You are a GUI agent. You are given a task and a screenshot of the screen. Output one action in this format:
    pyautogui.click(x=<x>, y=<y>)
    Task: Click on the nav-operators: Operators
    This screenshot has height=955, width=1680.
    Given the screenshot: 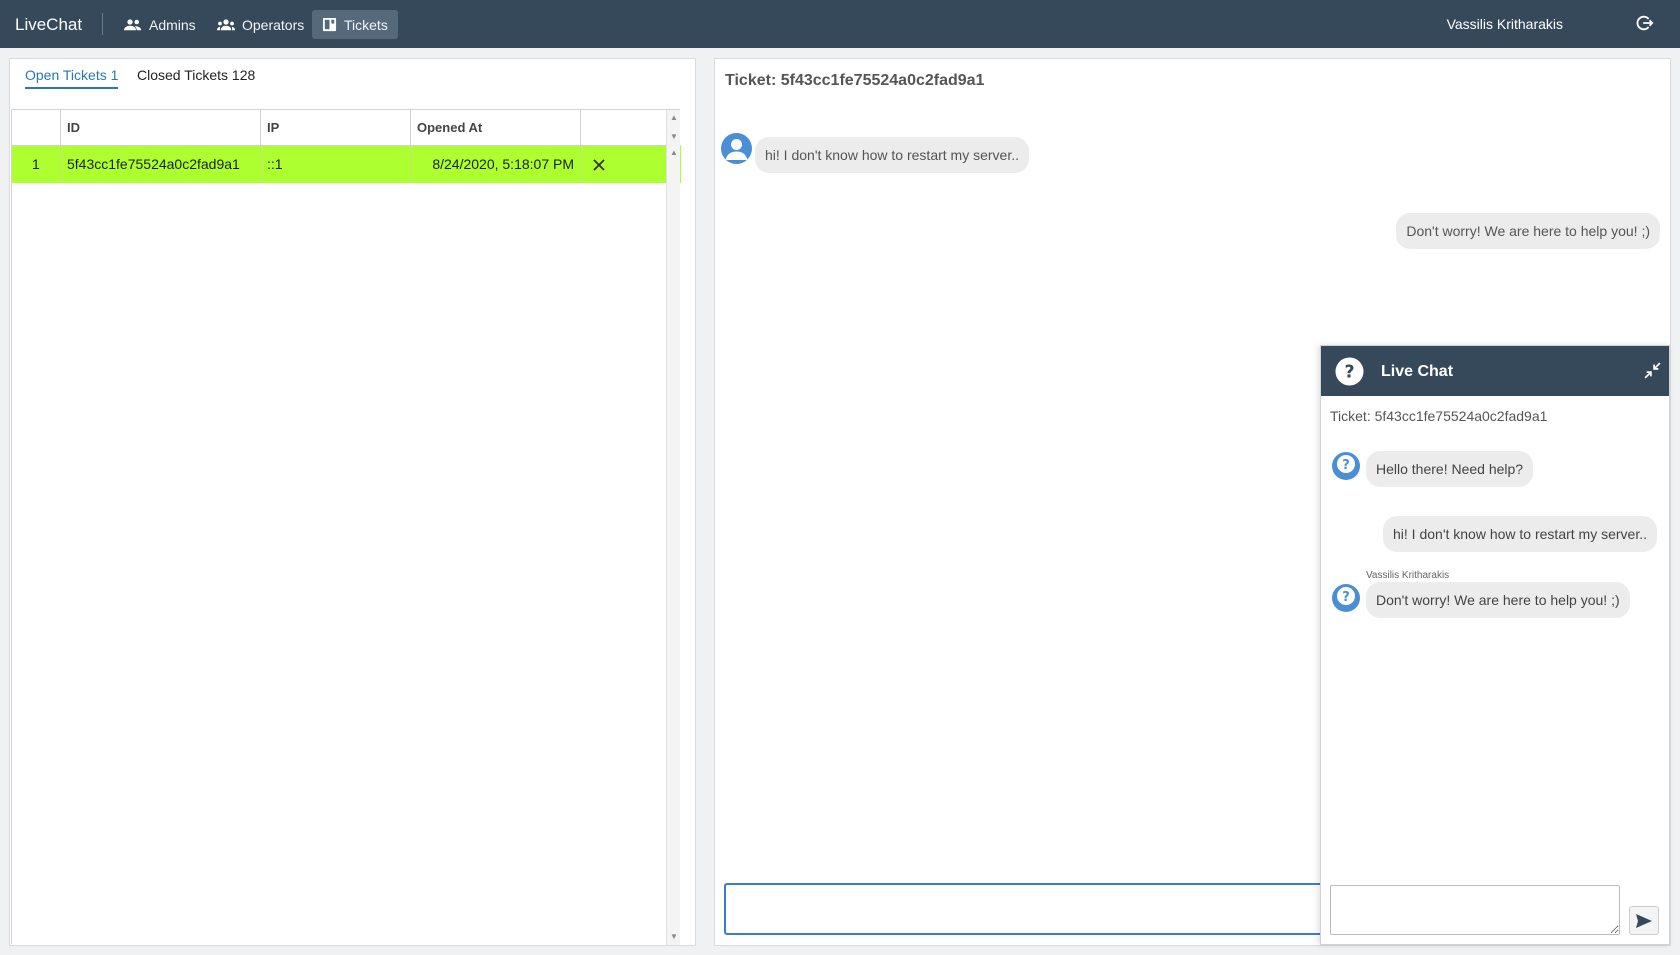 What is the action you would take?
    pyautogui.click(x=260, y=24)
    